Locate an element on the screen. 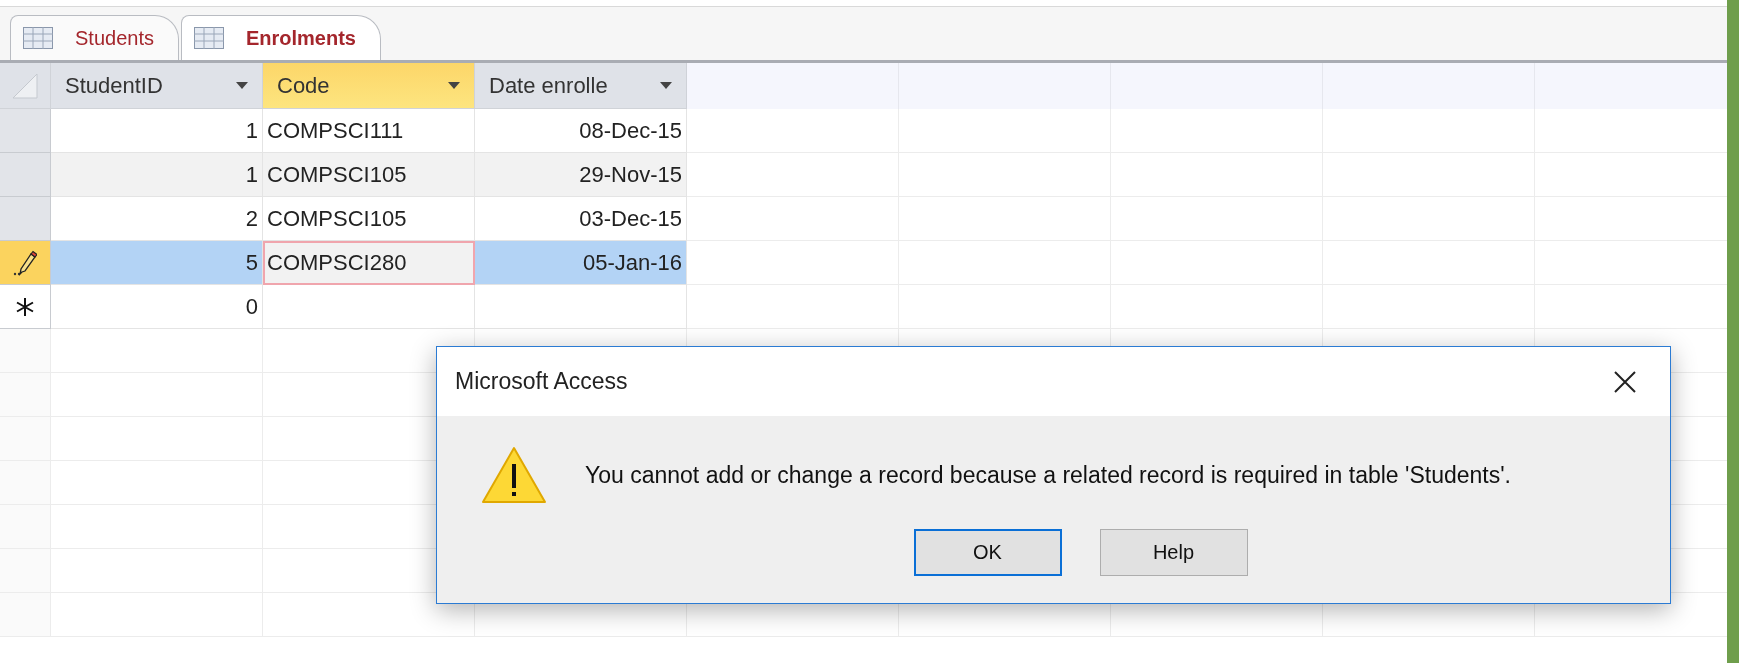 Image resolution: width=1739 pixels, height=663 pixels. asterisk-icon is located at coordinates (25, 306).